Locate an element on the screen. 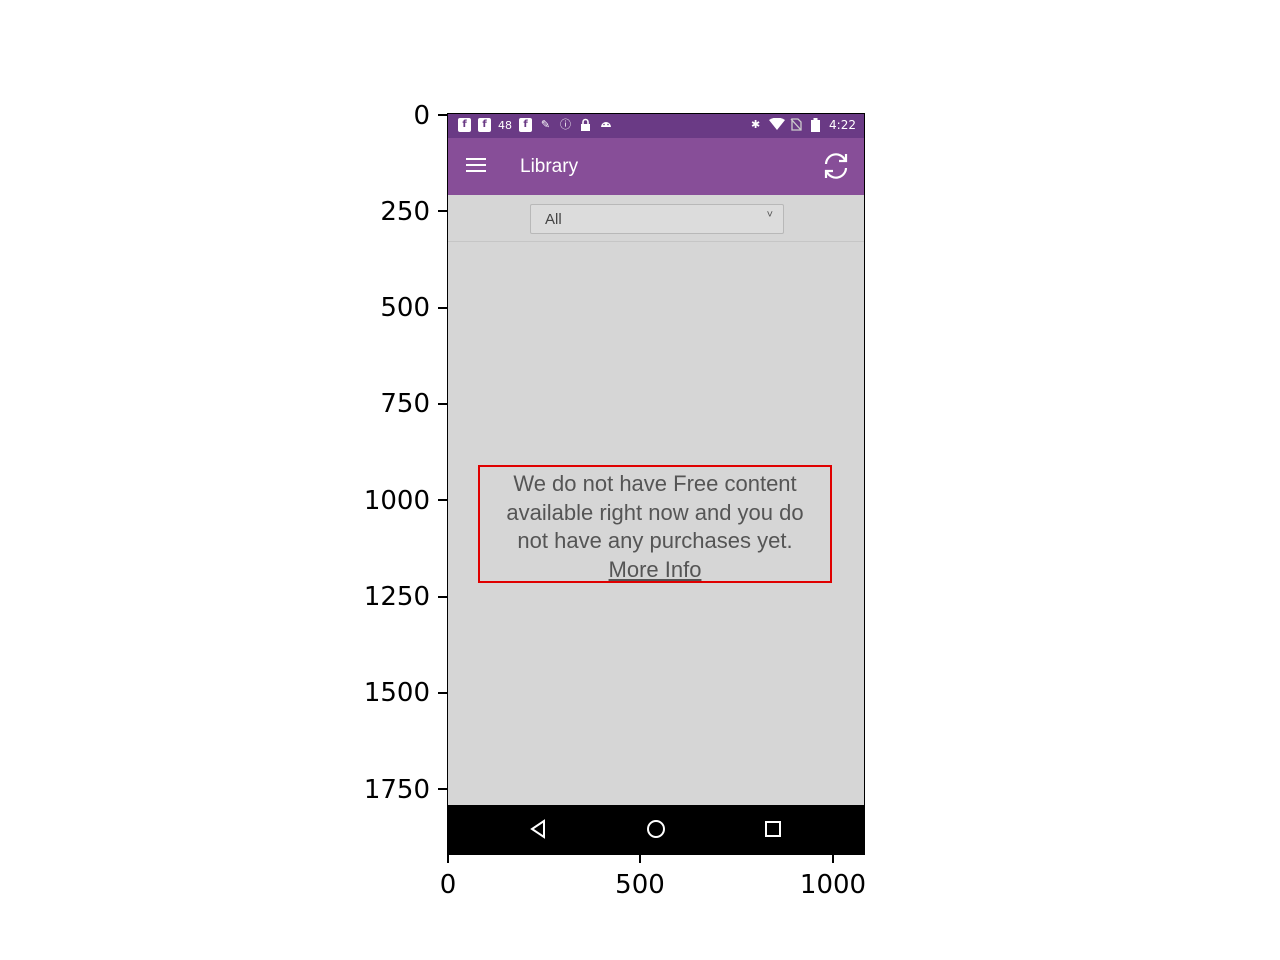  info-icon: ⓘ is located at coordinates (565, 124).